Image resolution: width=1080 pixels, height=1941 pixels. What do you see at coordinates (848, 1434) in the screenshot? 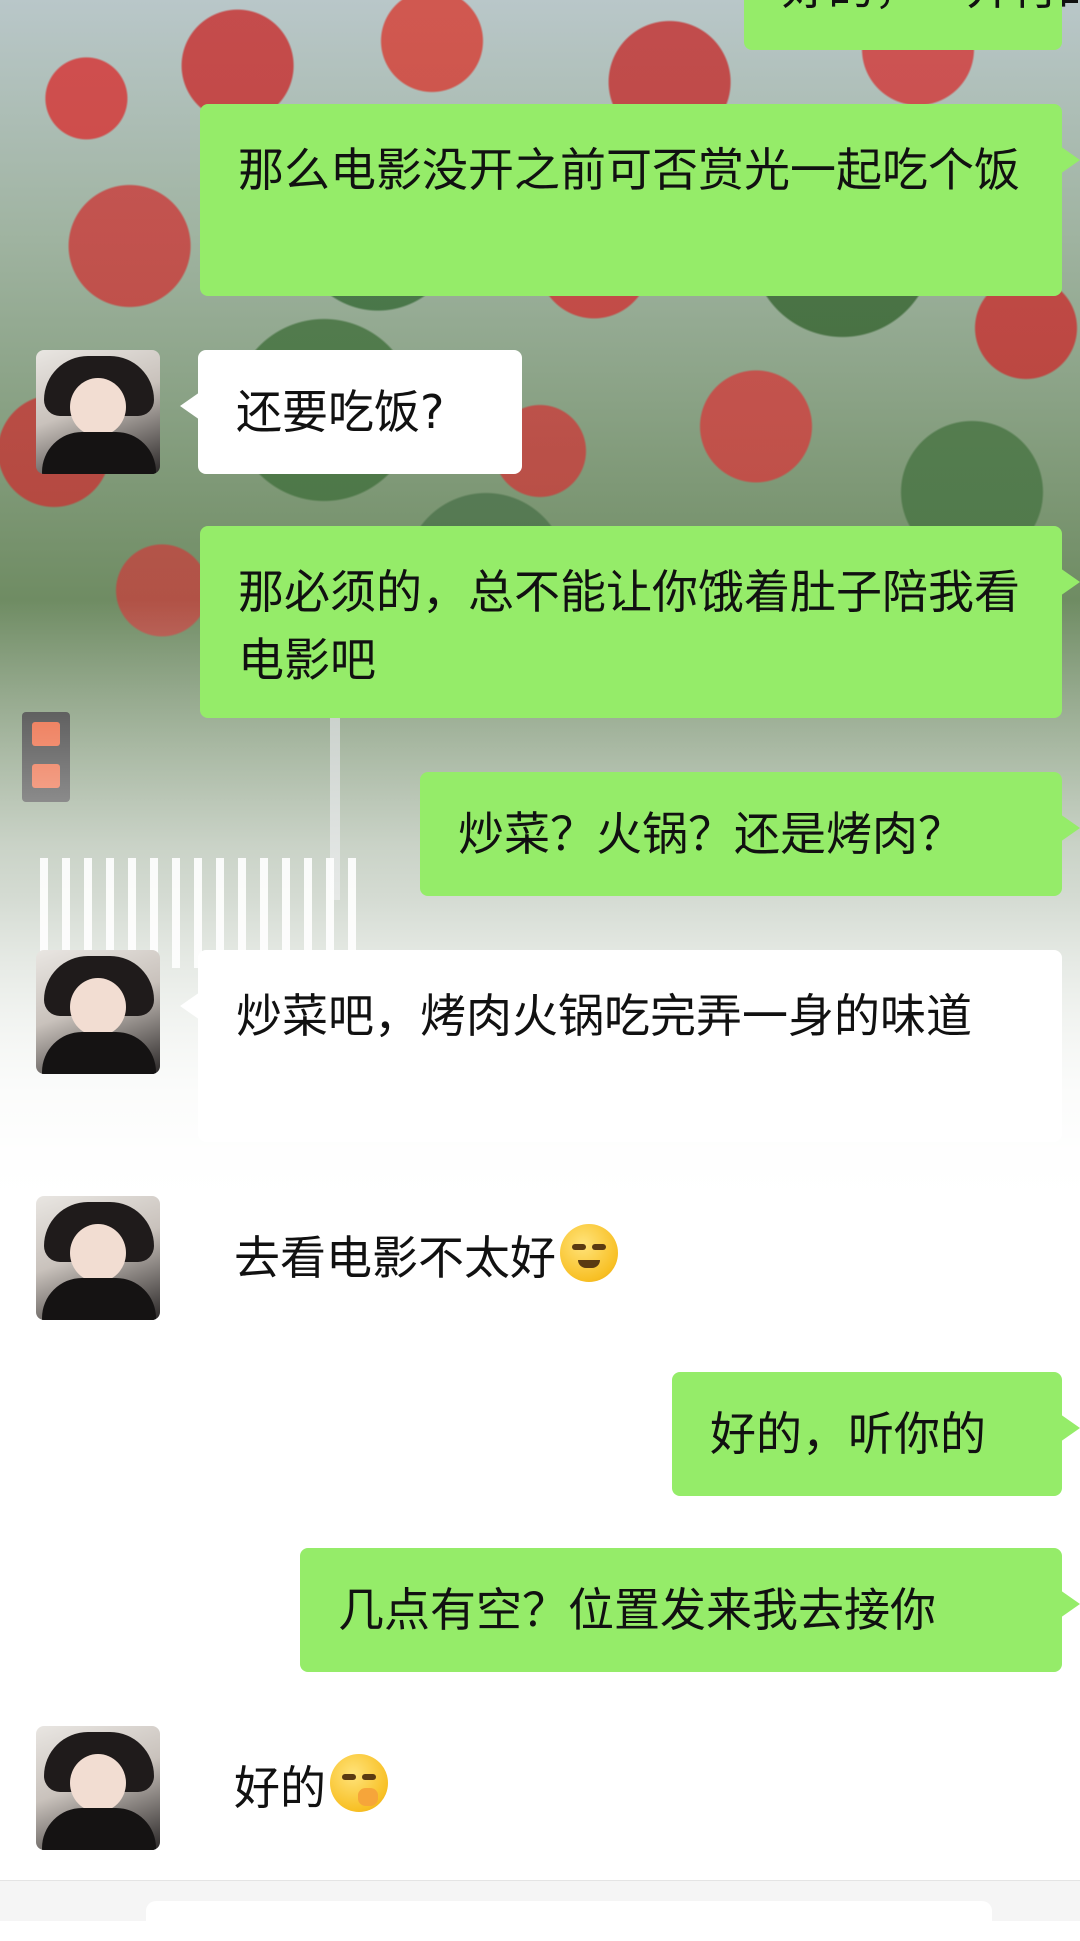
I see `message-text: 好的，听你的` at bounding box center [848, 1434].